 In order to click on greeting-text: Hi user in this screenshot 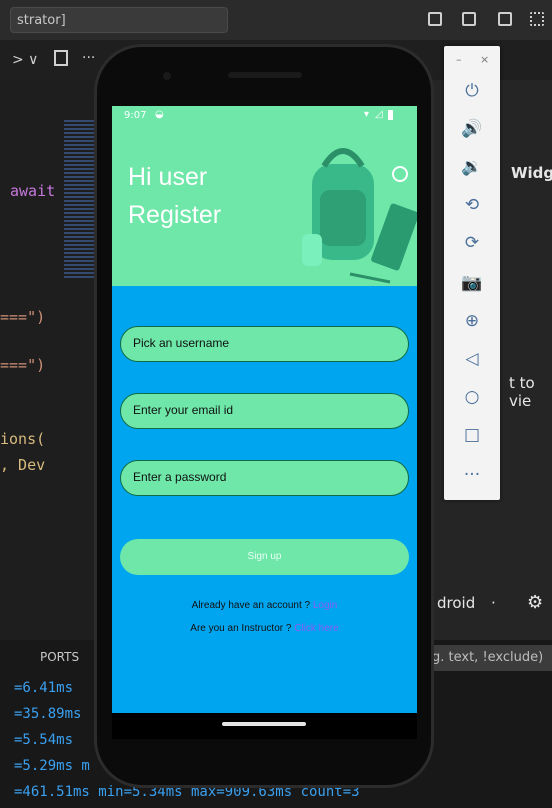, I will do `click(168, 177)`.